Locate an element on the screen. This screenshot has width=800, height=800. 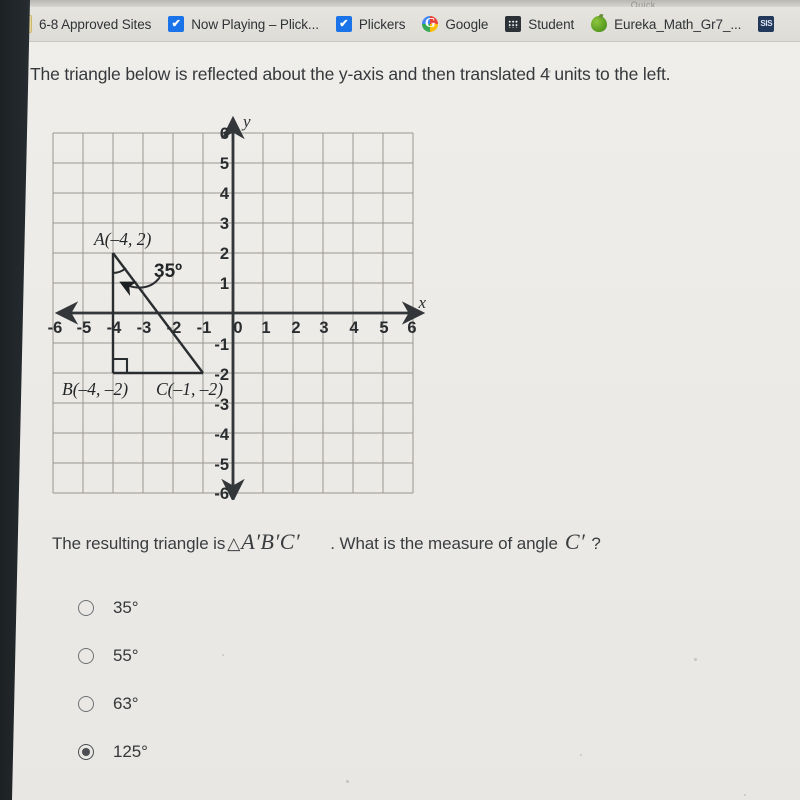
bookmark-label: Google is located at coordinates (467, 24).